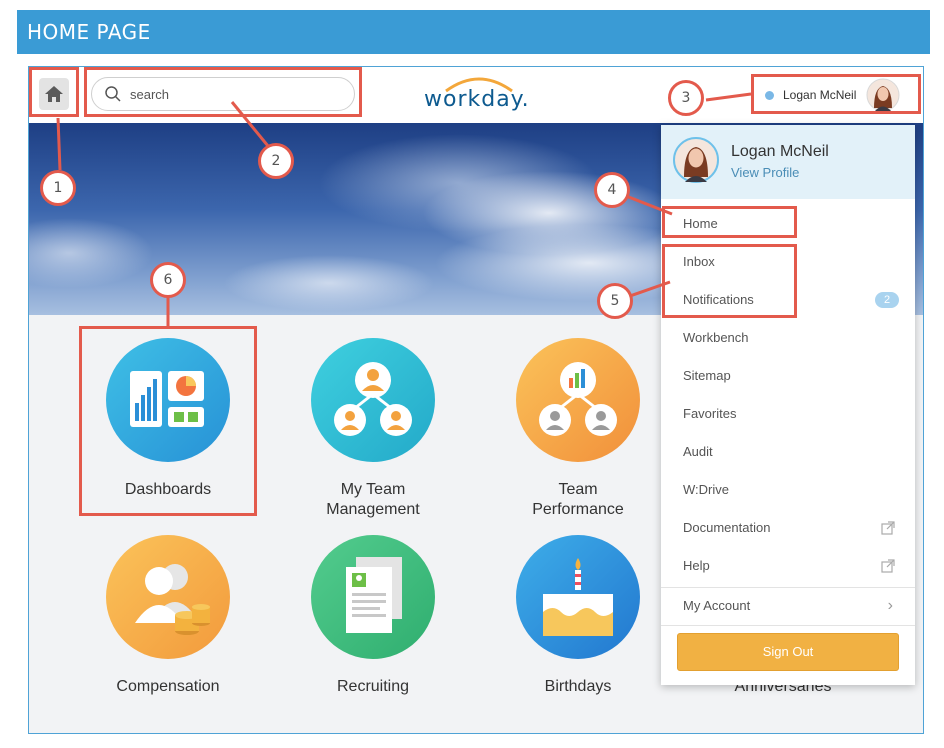  Describe the element at coordinates (473, 32) in the screenshot. I see `page-banner: HOME PAGE` at that location.